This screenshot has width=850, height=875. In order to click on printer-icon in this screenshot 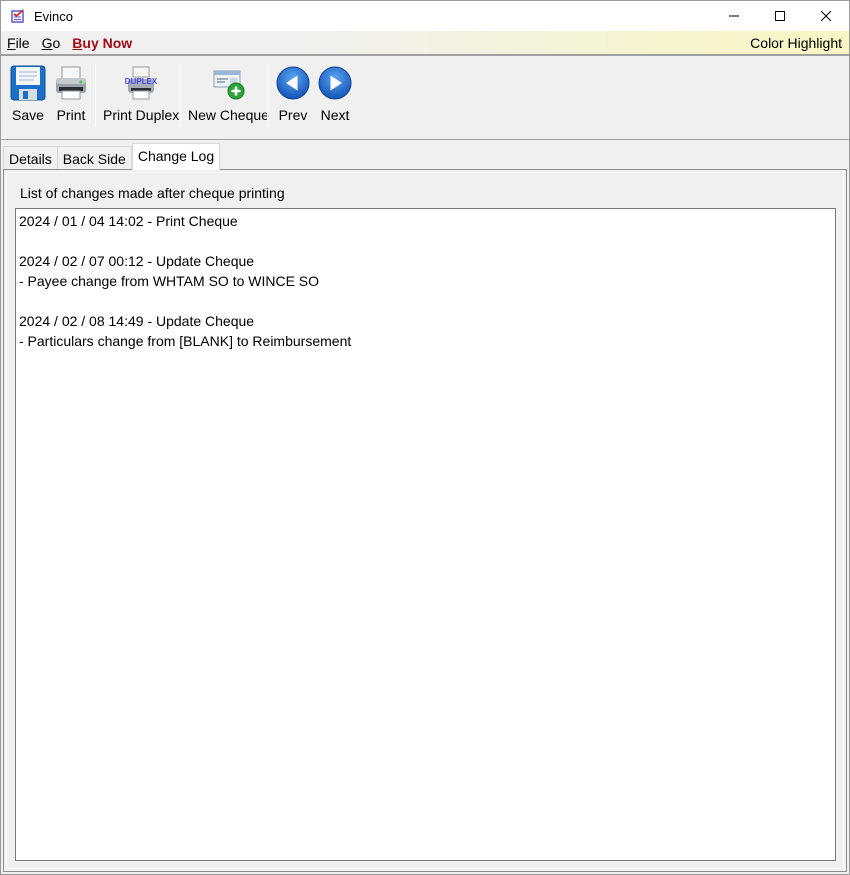, I will do `click(71, 83)`.